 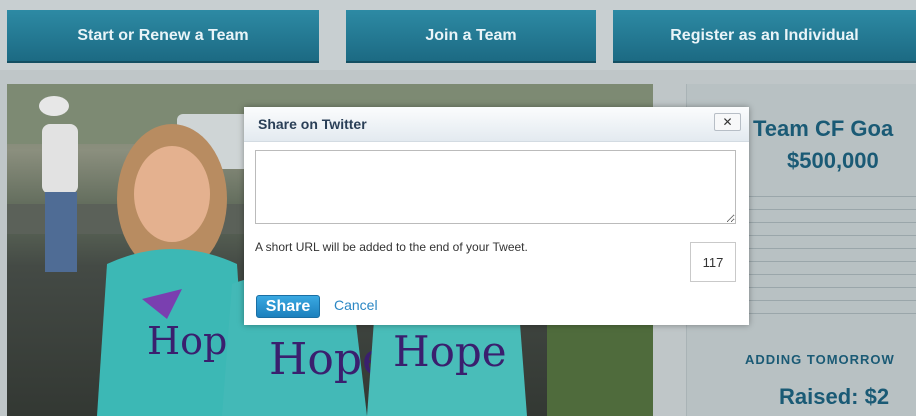 I want to click on tweet-textarea, so click(x=495, y=187).